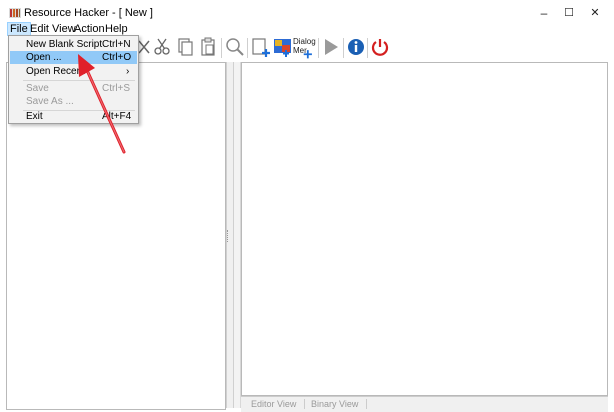 Image resolution: width=614 pixels, height=412 pixels. What do you see at coordinates (274, 404) in the screenshot?
I see `tab-editor-view: Editor View` at bounding box center [274, 404].